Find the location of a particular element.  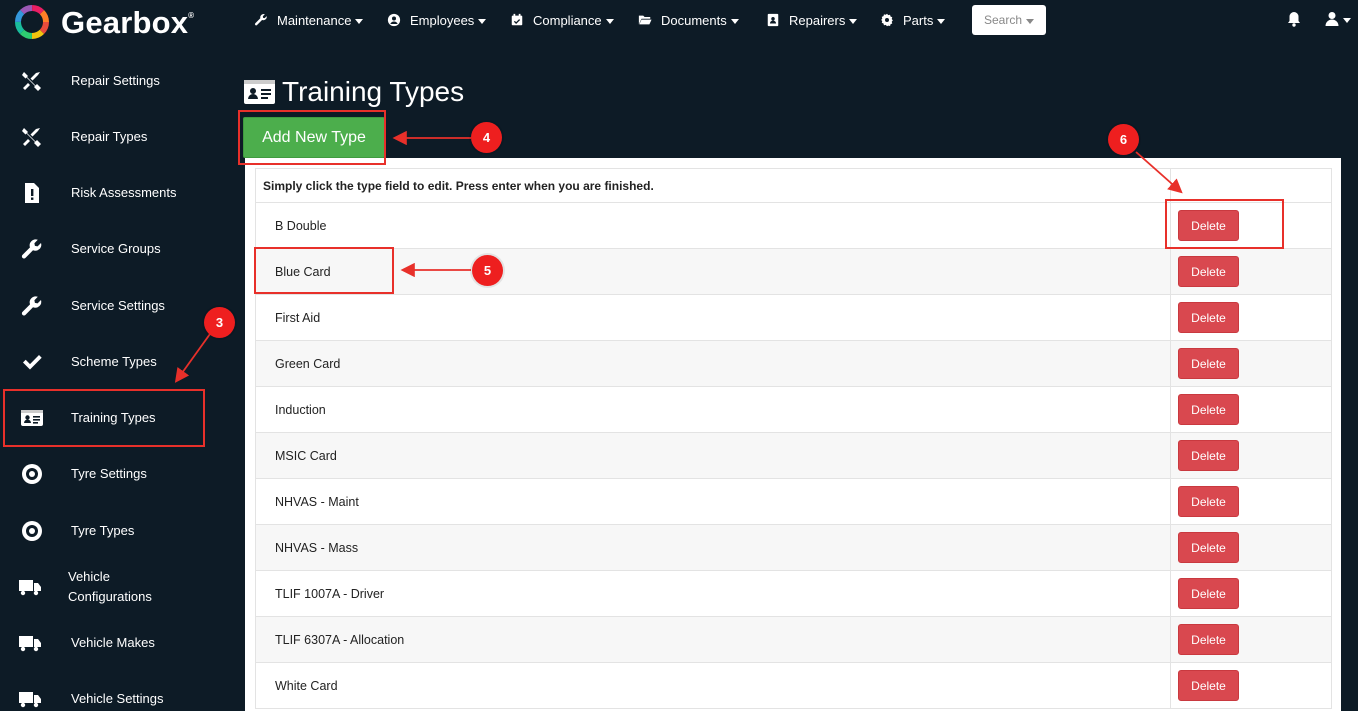

sidebar-item-risk-assessments: Risk Assessments is located at coordinates (116, 193).